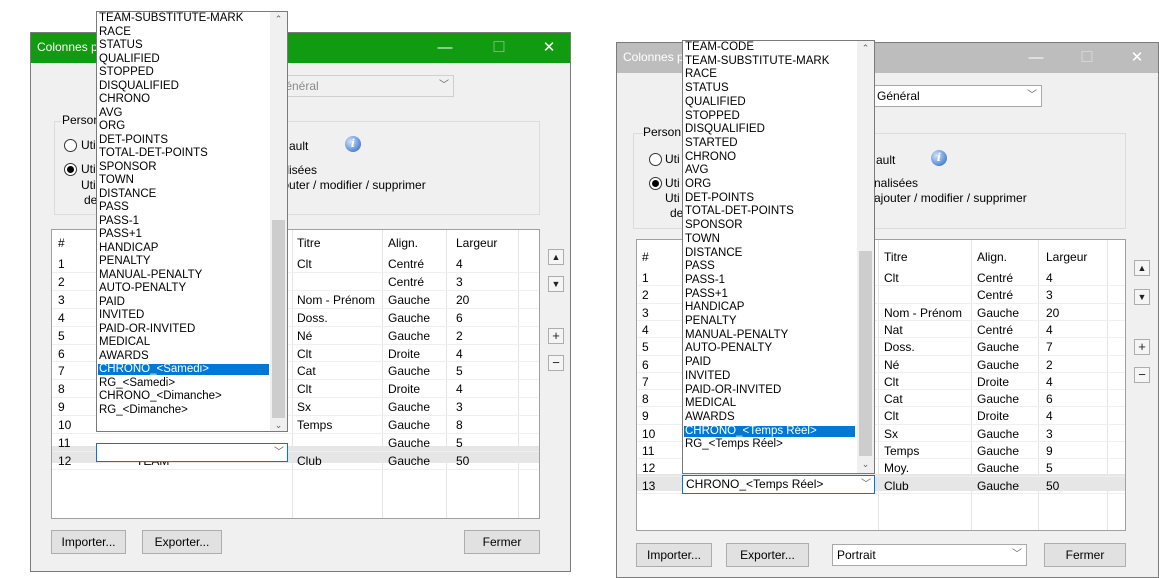 Image resolution: width=1159 pixels, height=578 pixels. I want to click on row-number: 5, so click(645, 347).